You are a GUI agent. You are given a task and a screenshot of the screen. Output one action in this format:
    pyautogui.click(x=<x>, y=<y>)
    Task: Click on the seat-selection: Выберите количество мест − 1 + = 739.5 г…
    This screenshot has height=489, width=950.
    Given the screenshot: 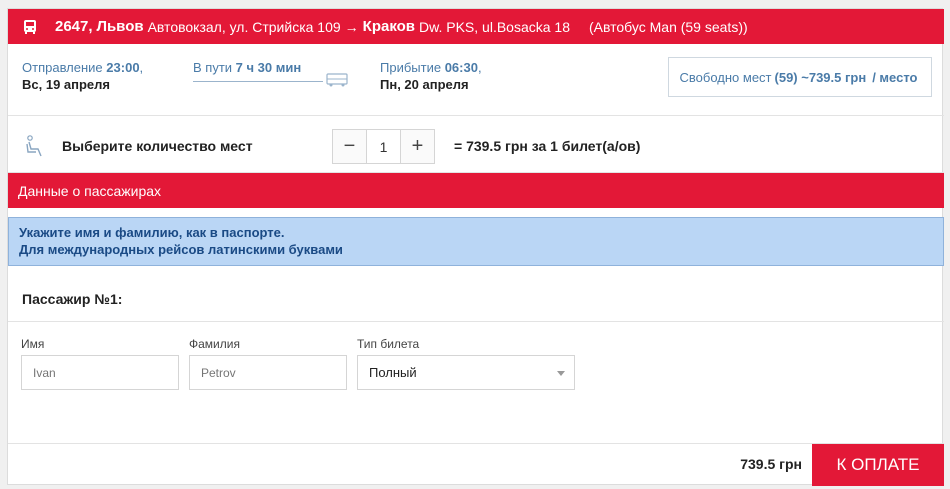 What is the action you would take?
    pyautogui.click(x=476, y=145)
    